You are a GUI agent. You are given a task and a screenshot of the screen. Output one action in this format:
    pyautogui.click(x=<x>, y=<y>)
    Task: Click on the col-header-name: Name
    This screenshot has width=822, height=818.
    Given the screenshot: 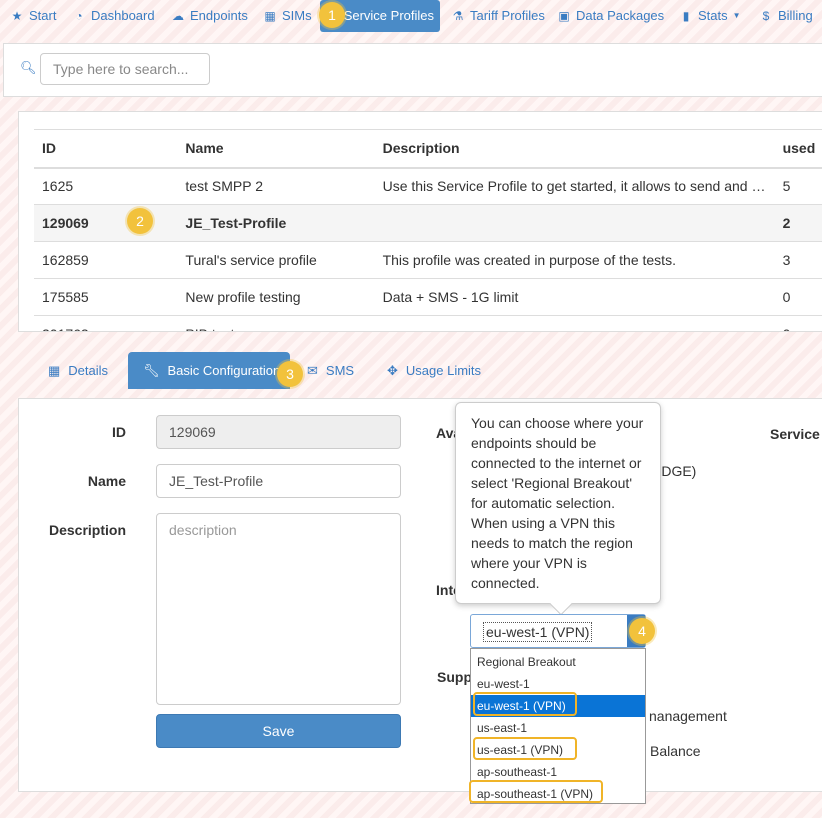 What is the action you would take?
    pyautogui.click(x=276, y=149)
    